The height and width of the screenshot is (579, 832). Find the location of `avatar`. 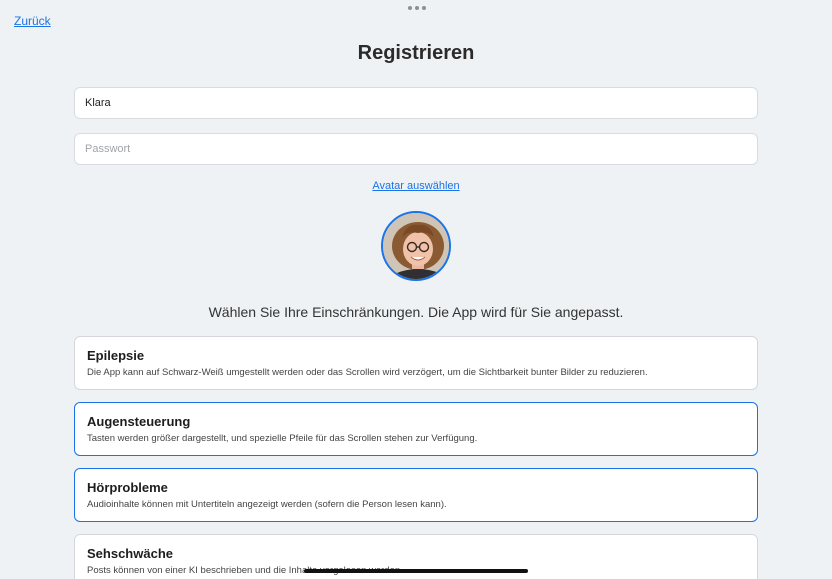

avatar is located at coordinates (416, 246).